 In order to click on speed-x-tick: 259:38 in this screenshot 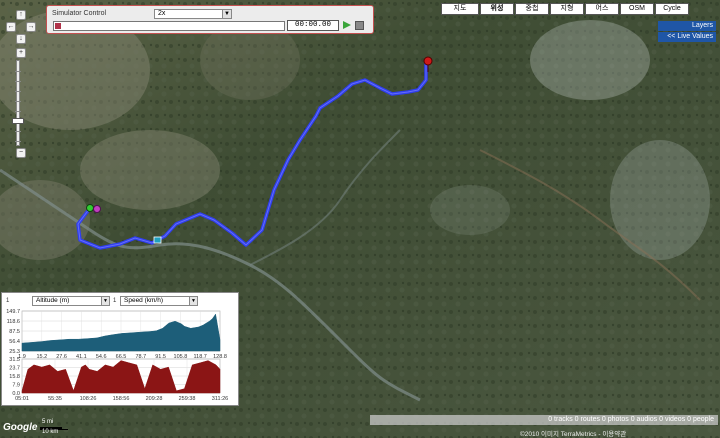, I will do `click(187, 399)`.